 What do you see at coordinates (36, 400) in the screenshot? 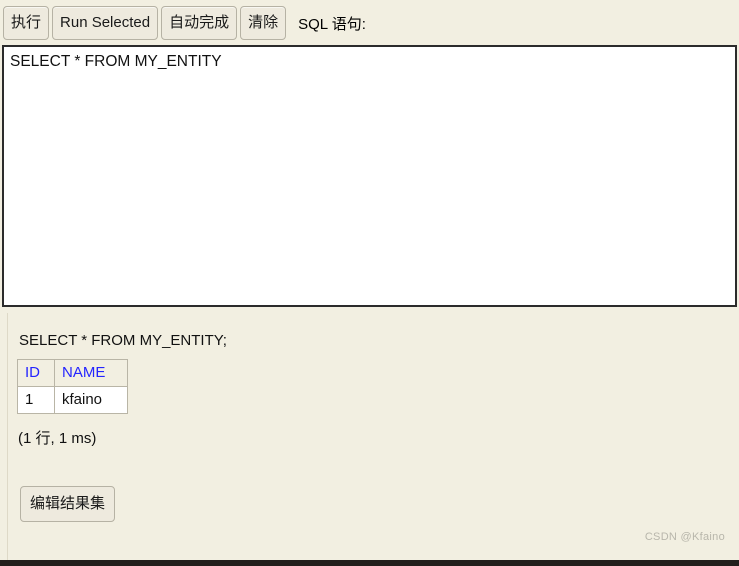
I see `cell-id: 1` at bounding box center [36, 400].